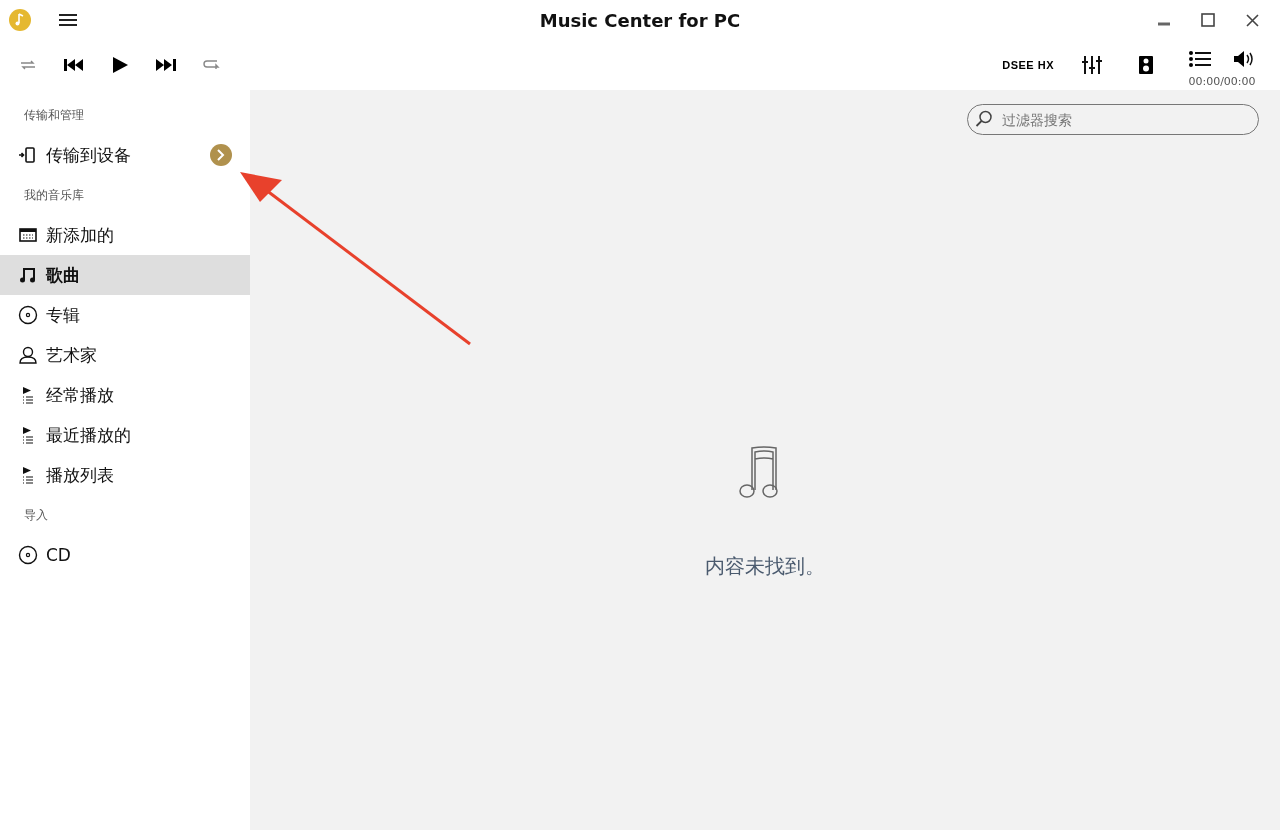 The image size is (1280, 830). What do you see at coordinates (68, 20) in the screenshot?
I see `menu-icon` at bounding box center [68, 20].